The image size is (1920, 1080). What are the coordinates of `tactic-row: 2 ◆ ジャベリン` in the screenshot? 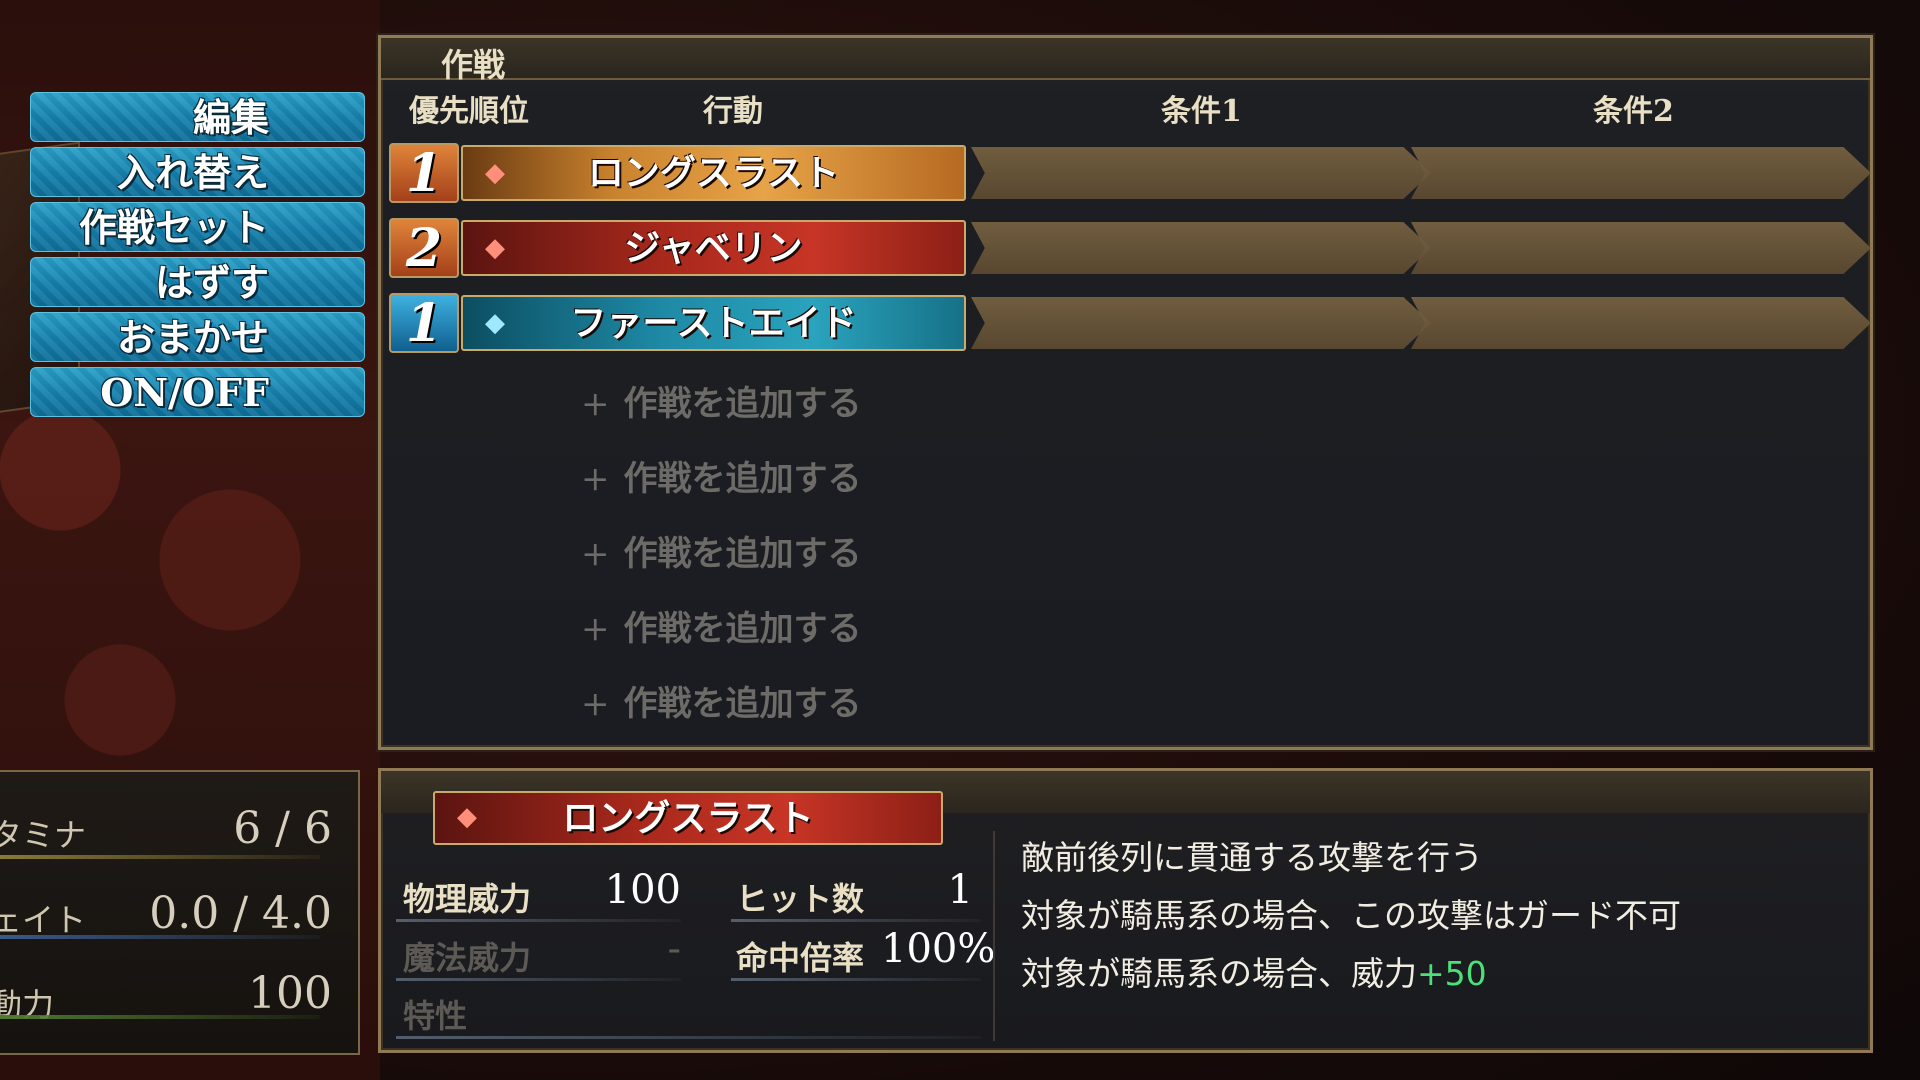 It's located at (1128, 249).